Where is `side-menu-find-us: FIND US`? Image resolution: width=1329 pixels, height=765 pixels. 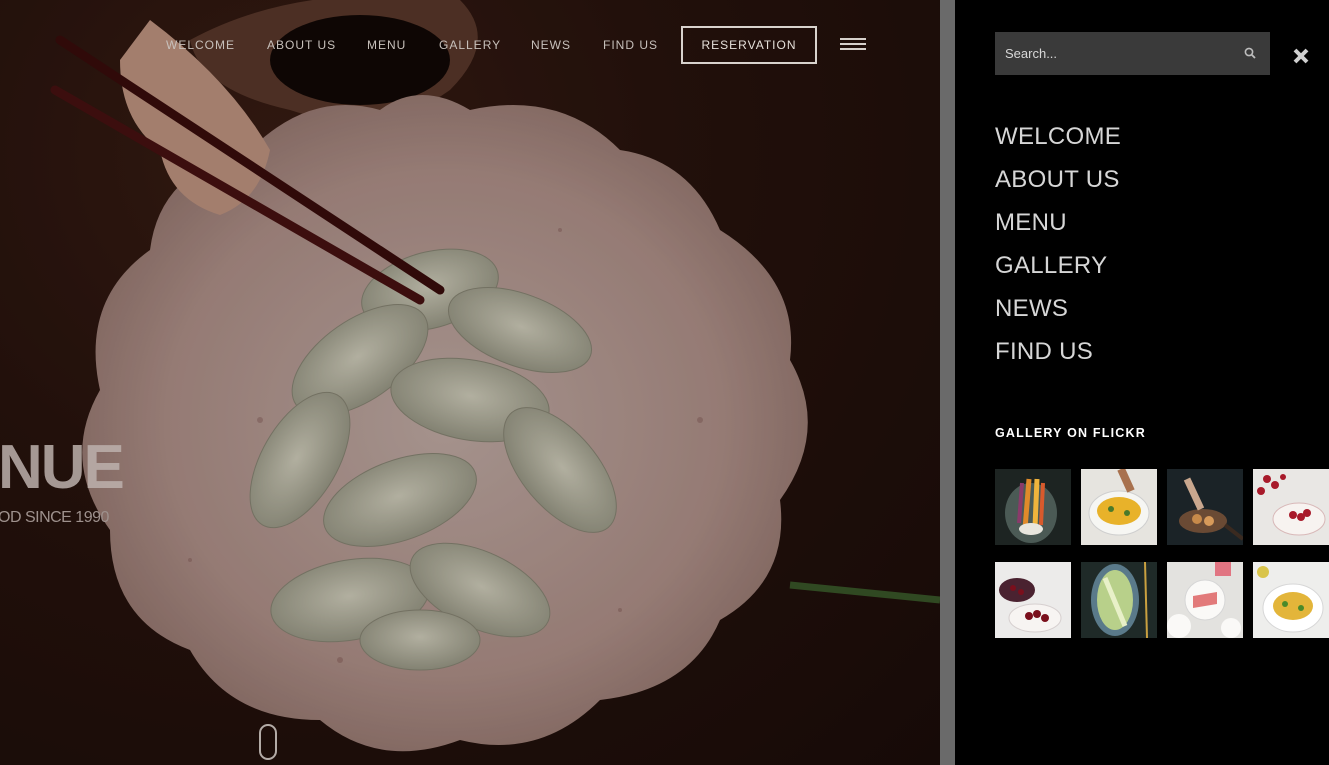 side-menu-find-us: FIND US is located at coordinates (1058, 358).